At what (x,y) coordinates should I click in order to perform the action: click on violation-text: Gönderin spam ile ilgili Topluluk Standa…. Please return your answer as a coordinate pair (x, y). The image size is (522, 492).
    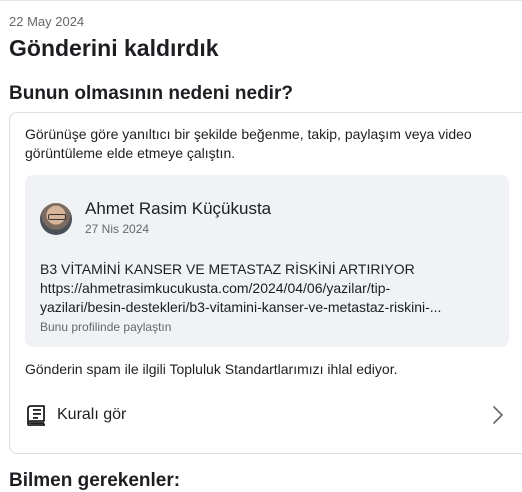
    Looking at the image, I should click on (211, 369).